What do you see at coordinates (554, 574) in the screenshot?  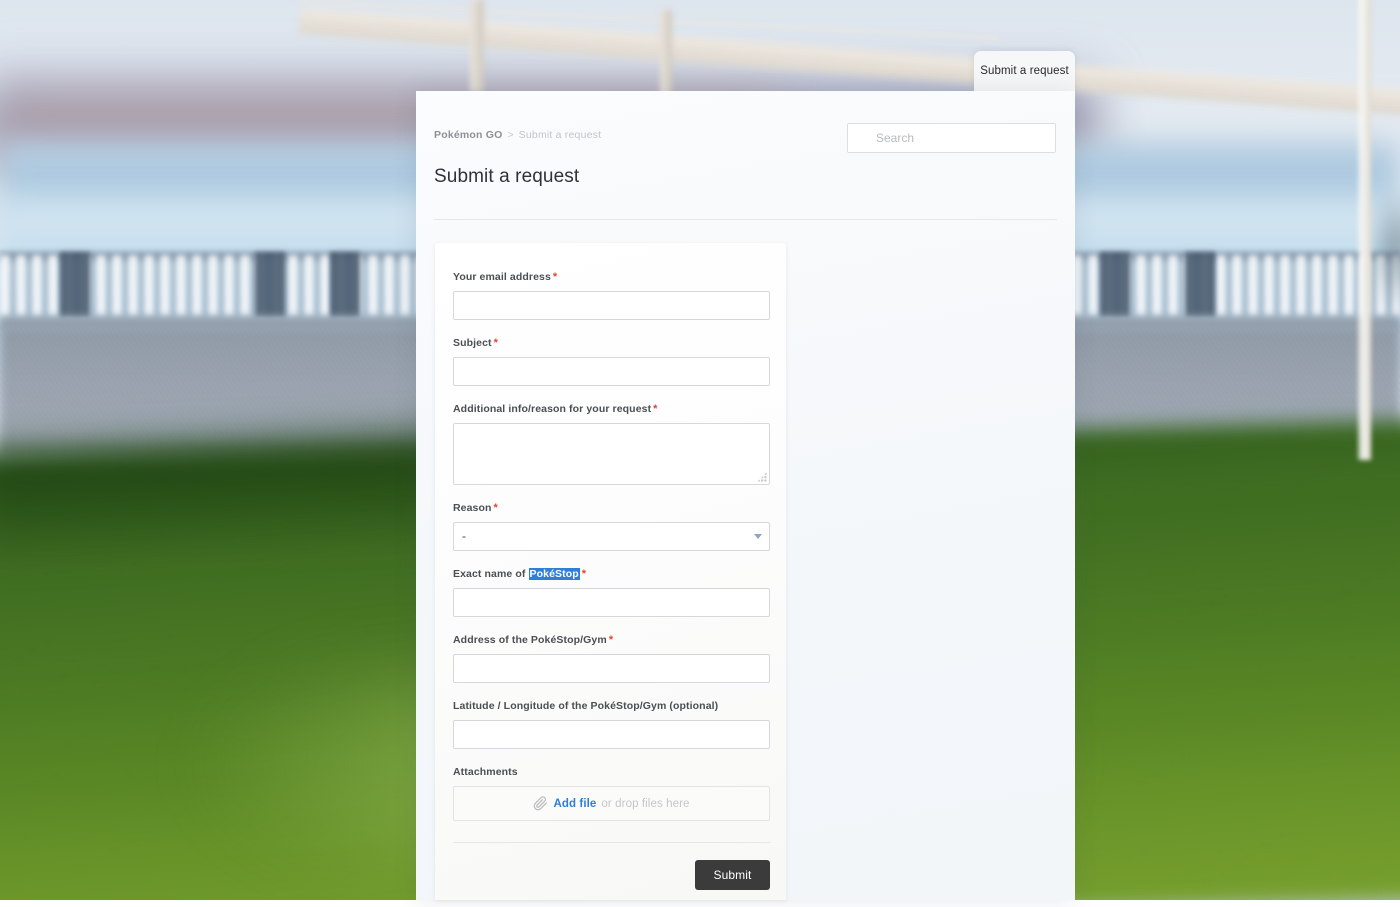 I see `field-pokestop-name-label-highlight: PokéStop` at bounding box center [554, 574].